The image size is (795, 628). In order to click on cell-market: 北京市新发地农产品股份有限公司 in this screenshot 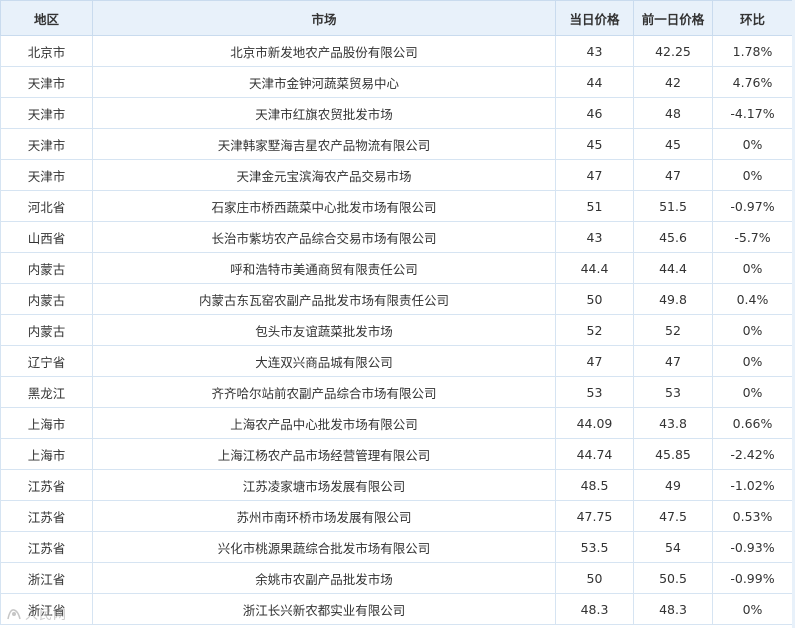, I will do `click(324, 51)`.